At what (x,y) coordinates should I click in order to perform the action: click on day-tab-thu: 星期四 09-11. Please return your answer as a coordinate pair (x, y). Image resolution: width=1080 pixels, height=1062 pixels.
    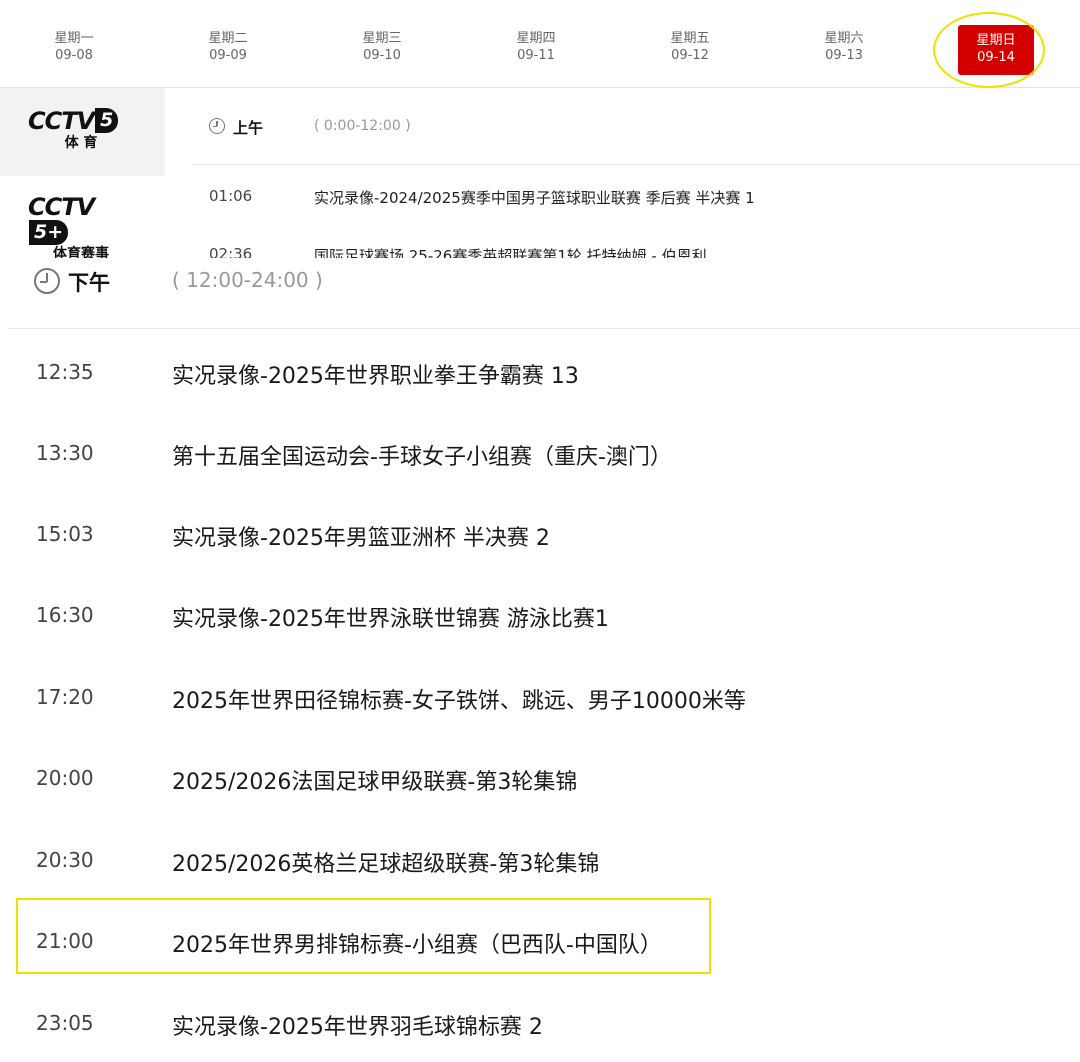
    Looking at the image, I should click on (536, 47).